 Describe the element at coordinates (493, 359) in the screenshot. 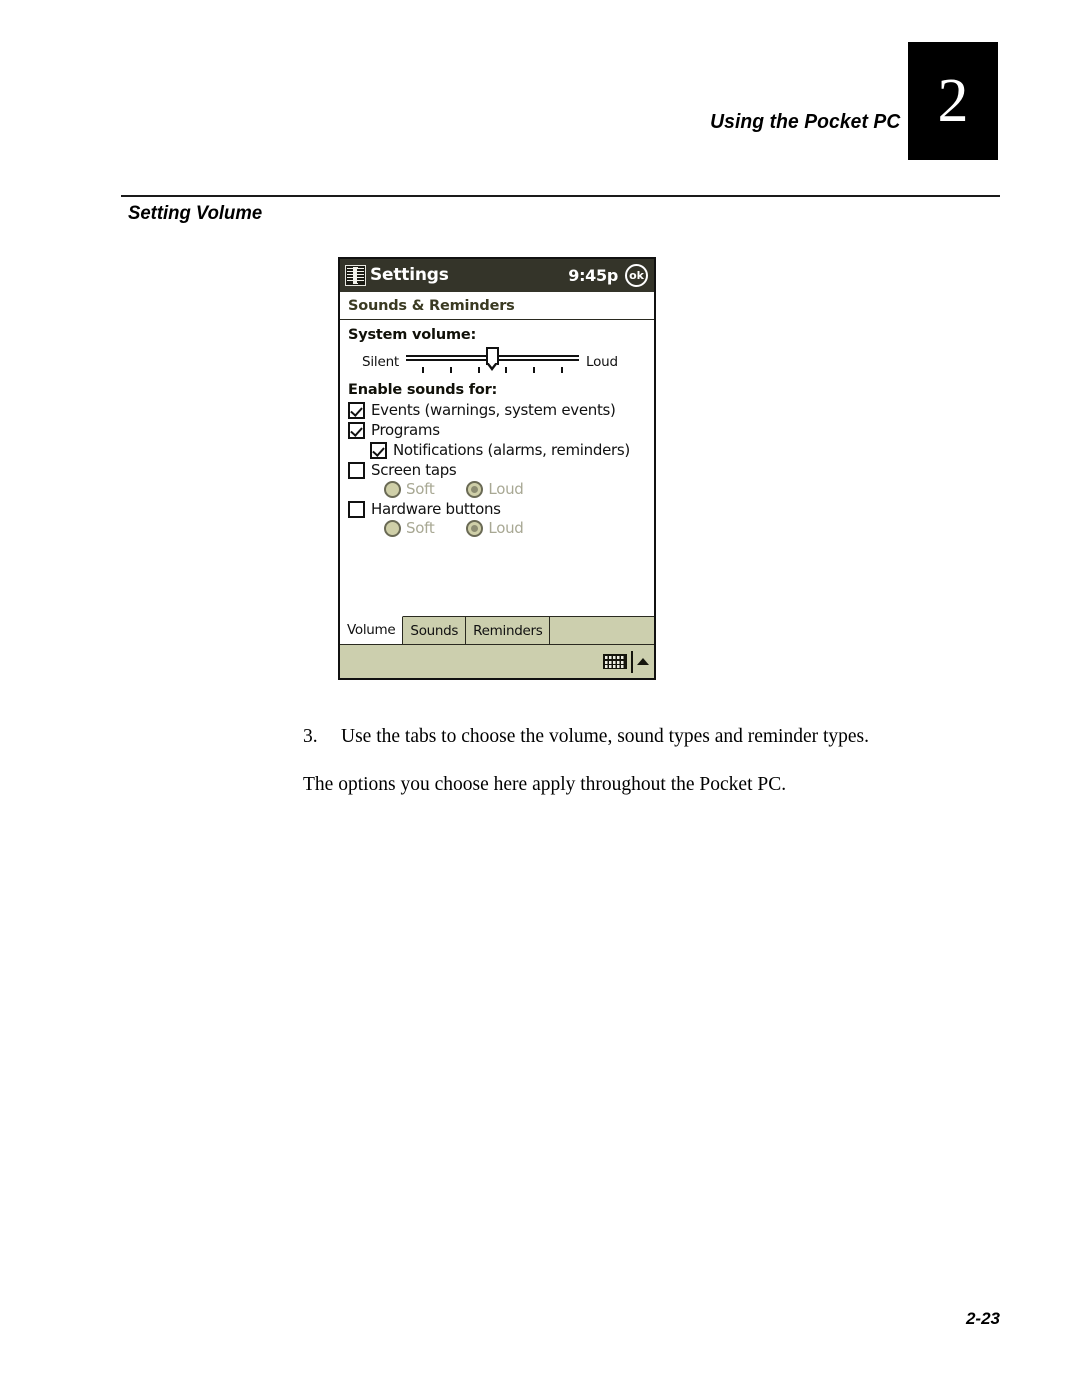

I see `slider-thumb` at that location.